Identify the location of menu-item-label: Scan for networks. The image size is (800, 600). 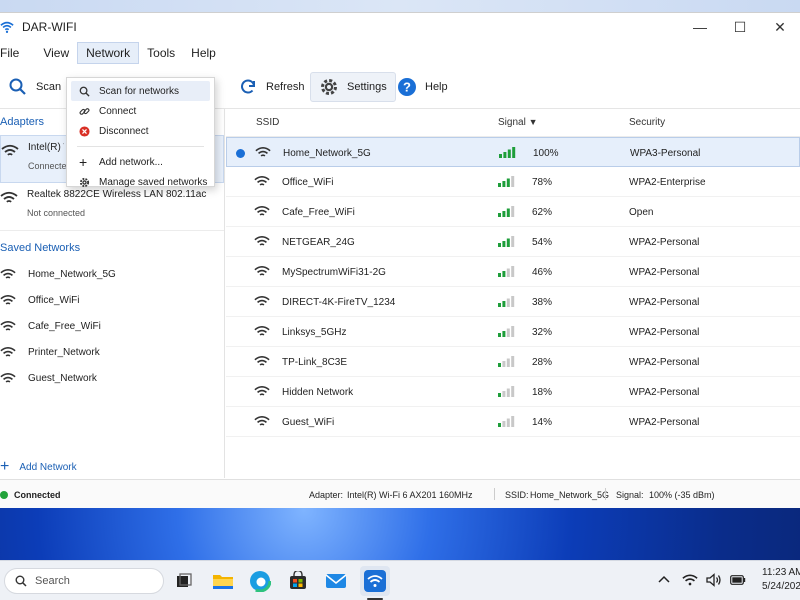
(139, 91).